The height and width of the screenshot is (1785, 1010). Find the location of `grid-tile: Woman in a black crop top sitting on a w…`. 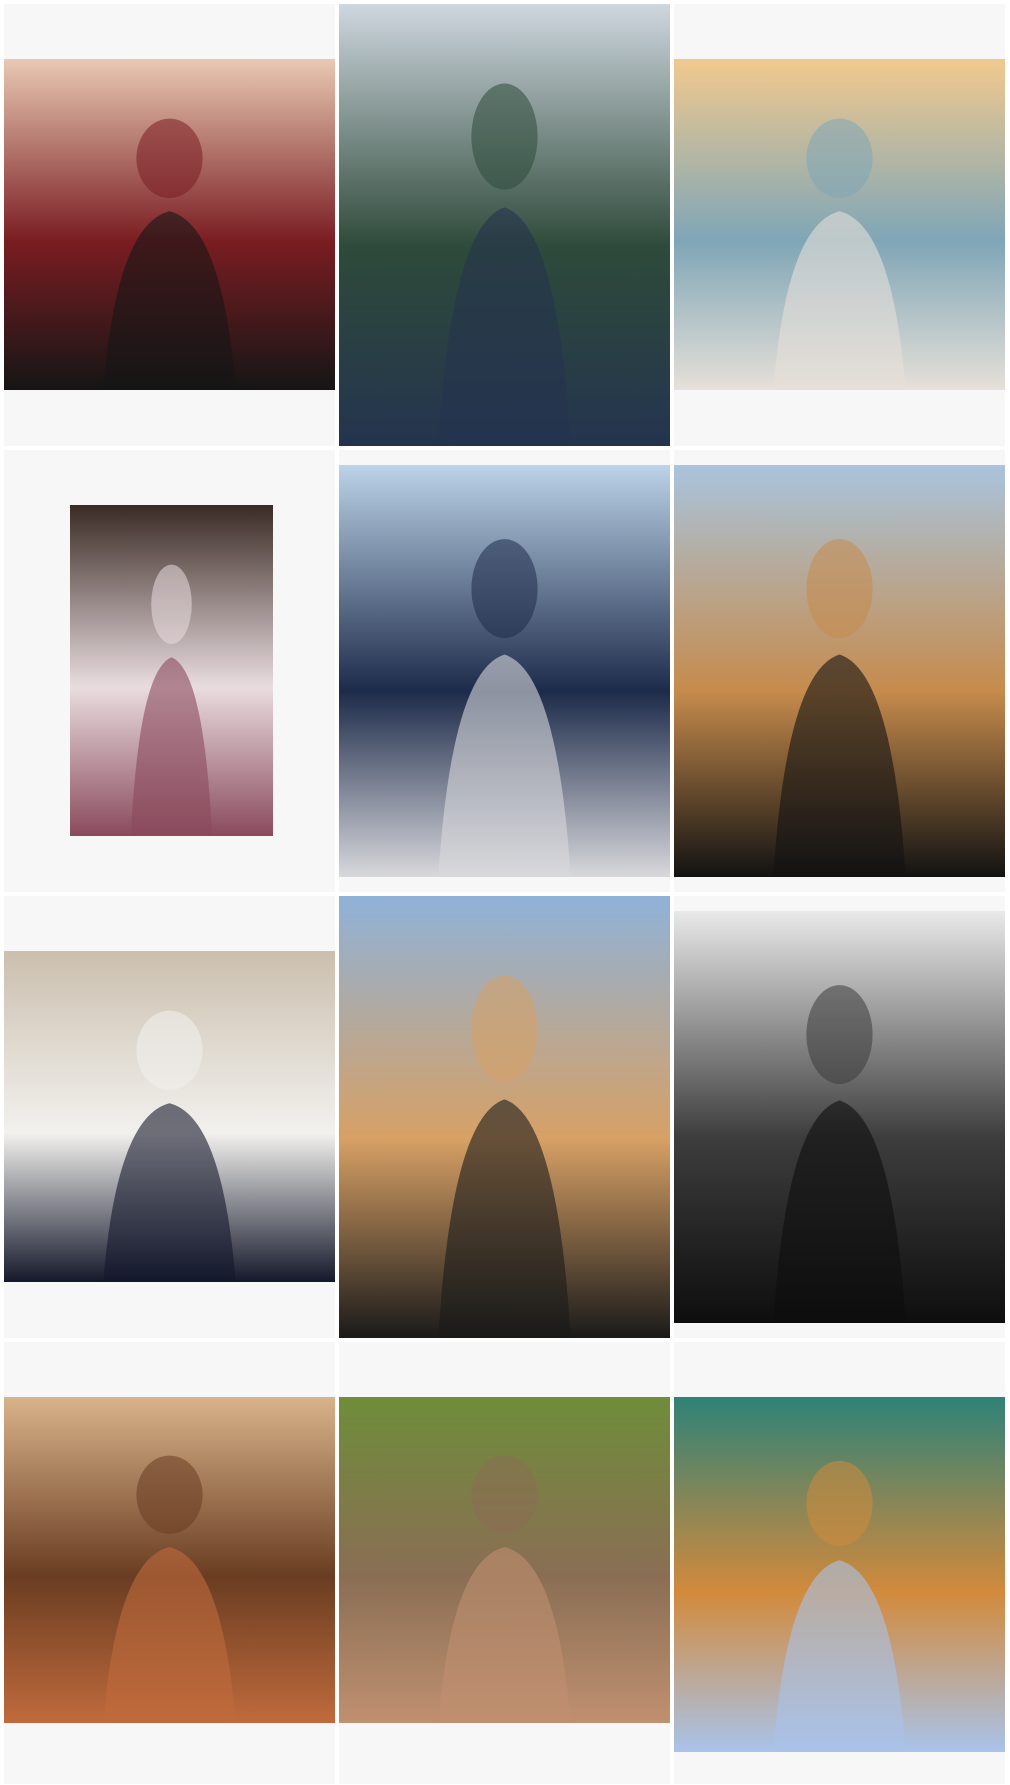

grid-tile: Woman in a black crop top sitting on a w… is located at coordinates (839, 671).